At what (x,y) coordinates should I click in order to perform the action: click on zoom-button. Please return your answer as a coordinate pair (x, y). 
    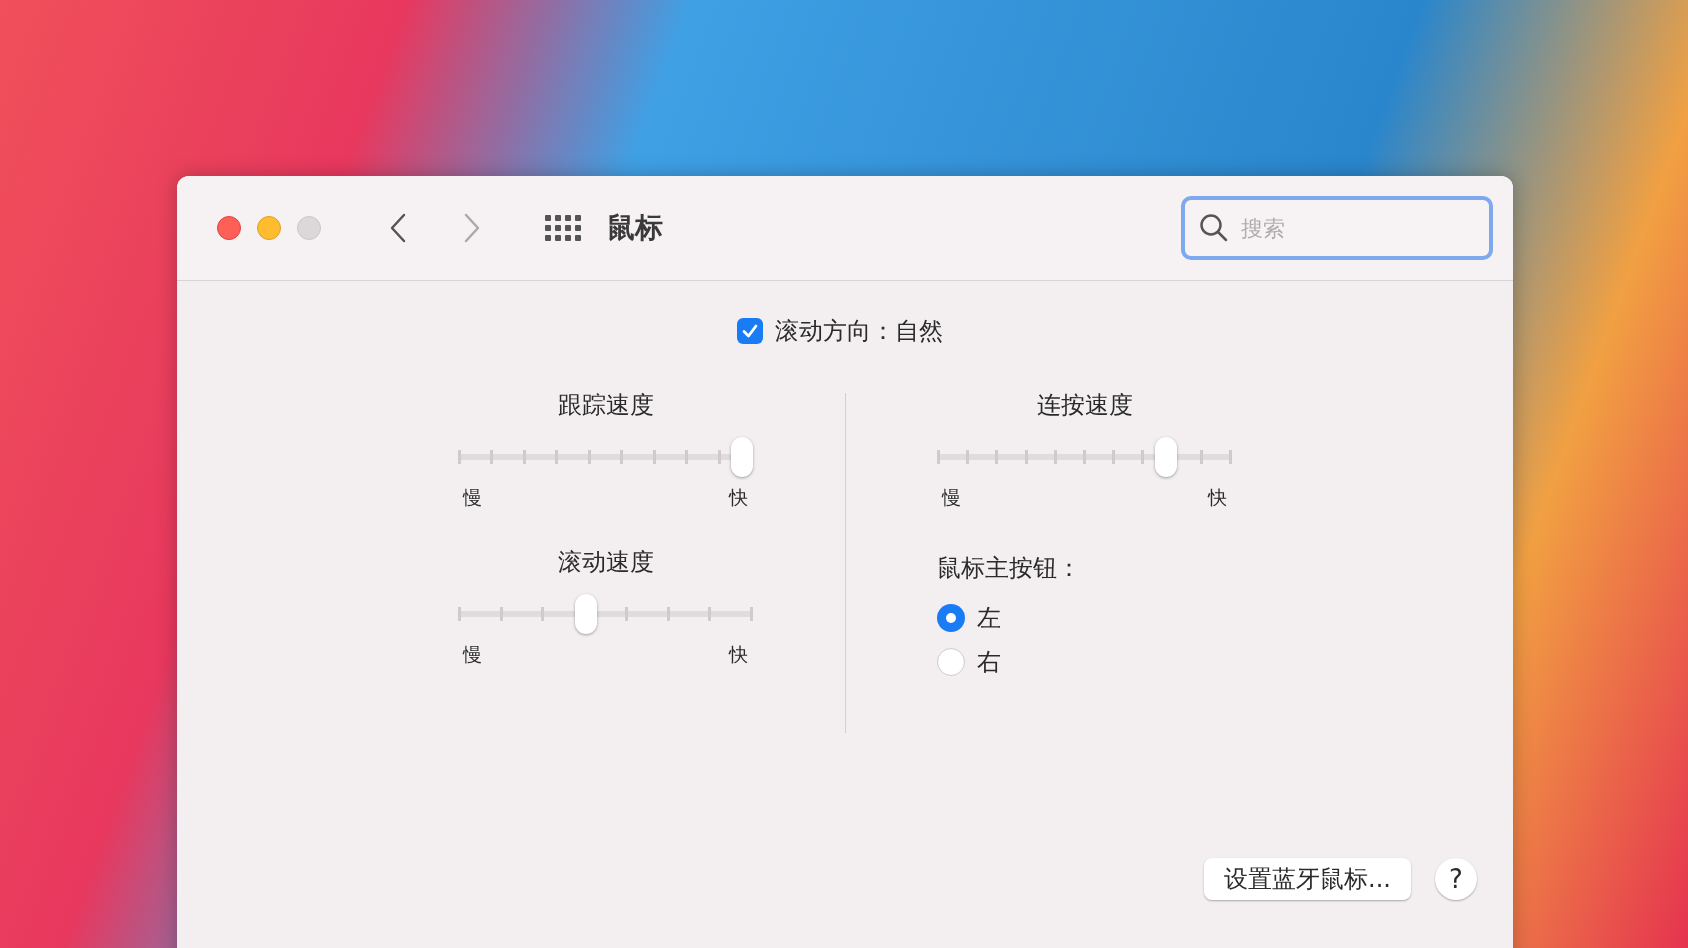
    Looking at the image, I should click on (309, 228).